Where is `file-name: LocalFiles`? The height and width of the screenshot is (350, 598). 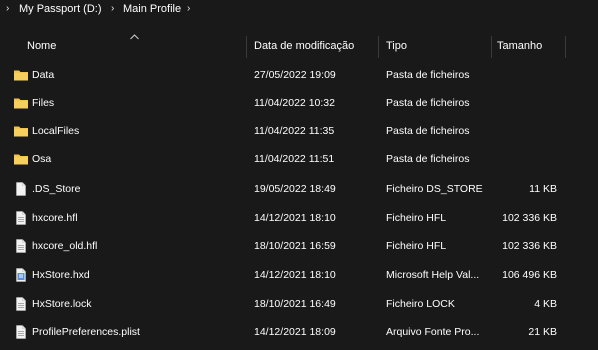
file-name: LocalFiles is located at coordinates (56, 131).